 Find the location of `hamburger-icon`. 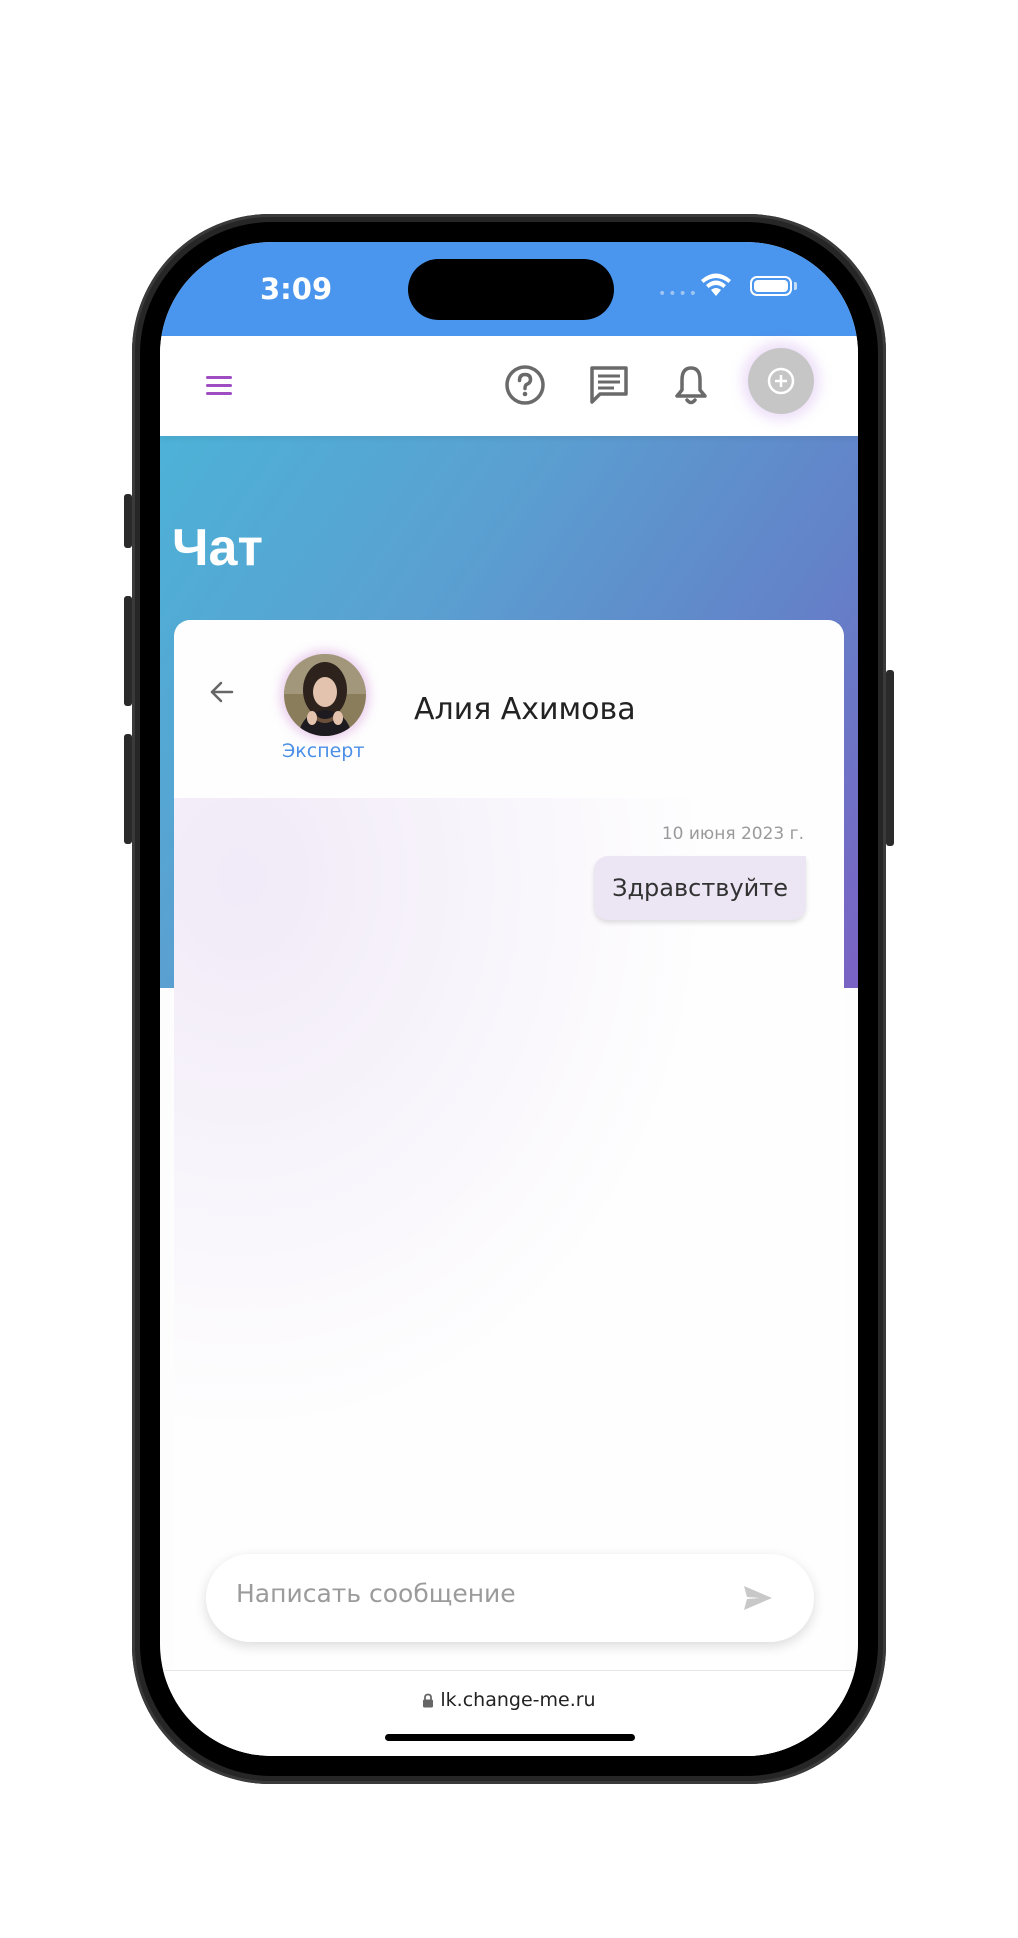

hamburger-icon is located at coordinates (219, 388).